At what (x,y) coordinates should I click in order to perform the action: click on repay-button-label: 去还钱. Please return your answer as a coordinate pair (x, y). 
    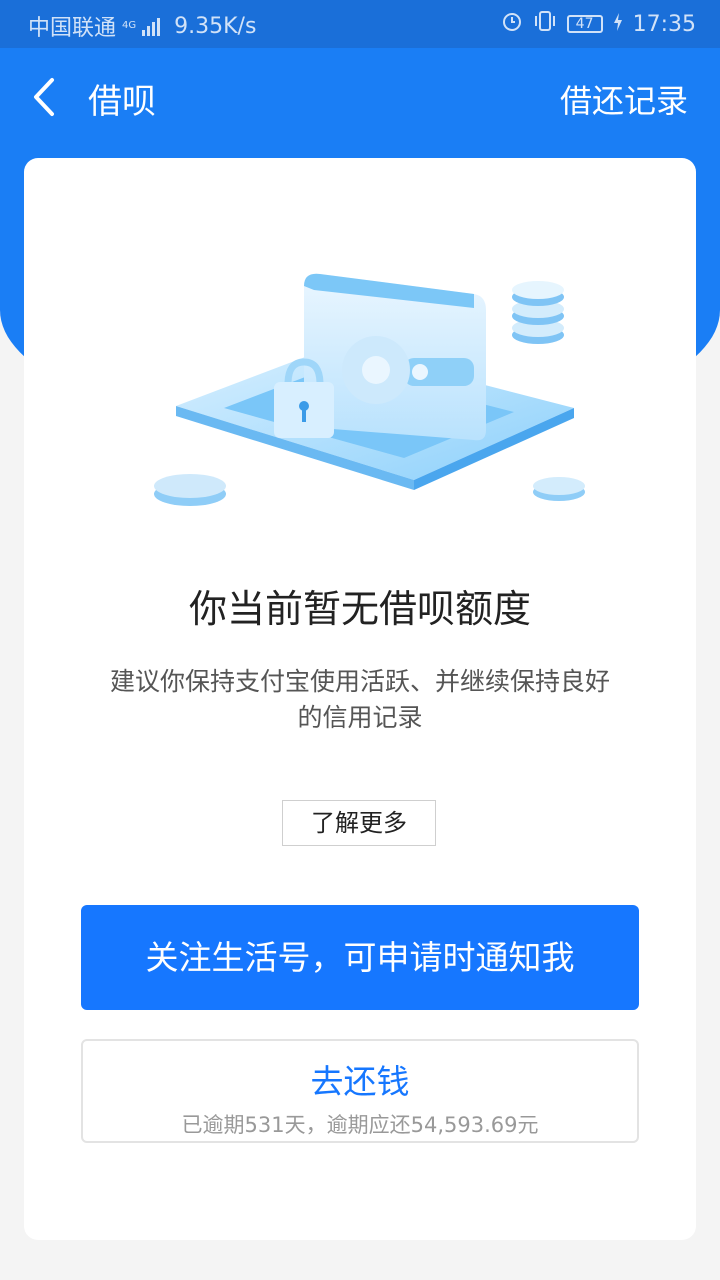
    Looking at the image, I should click on (360, 1081).